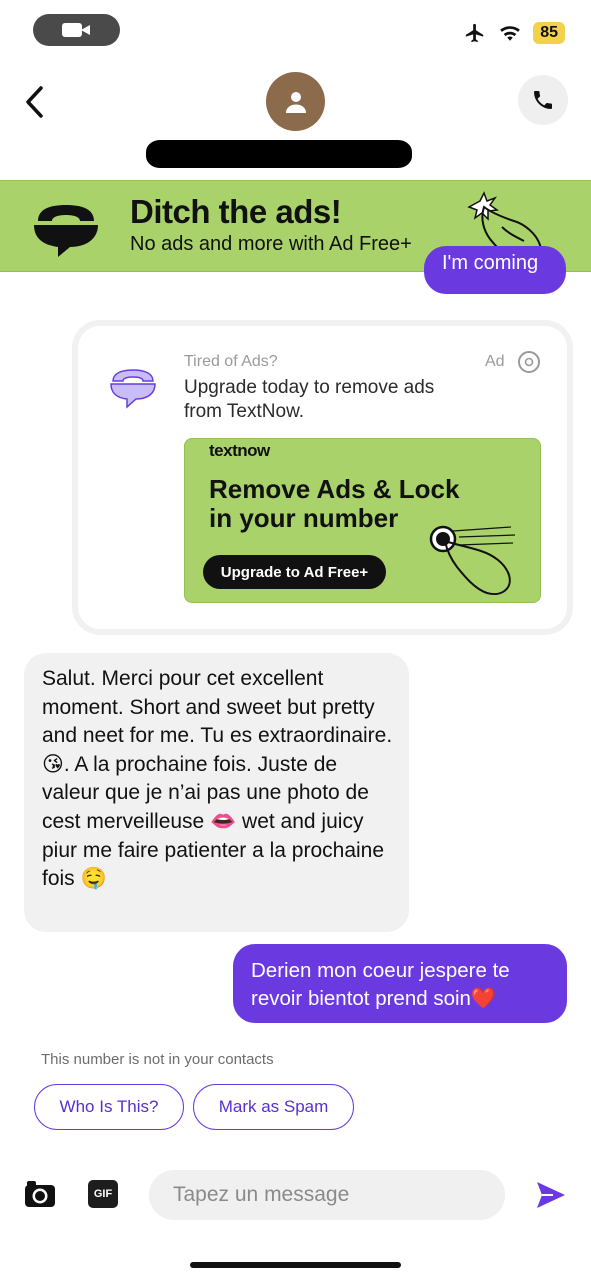  Describe the element at coordinates (472, 560) in the screenshot. I see `hand-pressing-button-icon` at that location.